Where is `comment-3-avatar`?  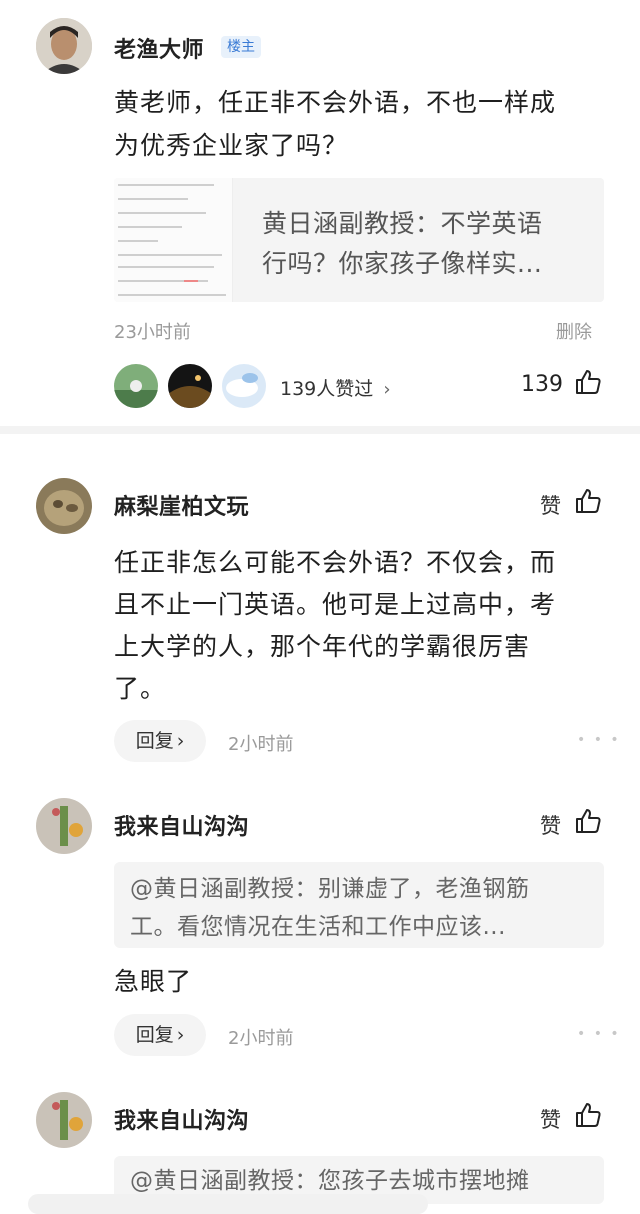
comment-3-avatar is located at coordinates (64, 1120).